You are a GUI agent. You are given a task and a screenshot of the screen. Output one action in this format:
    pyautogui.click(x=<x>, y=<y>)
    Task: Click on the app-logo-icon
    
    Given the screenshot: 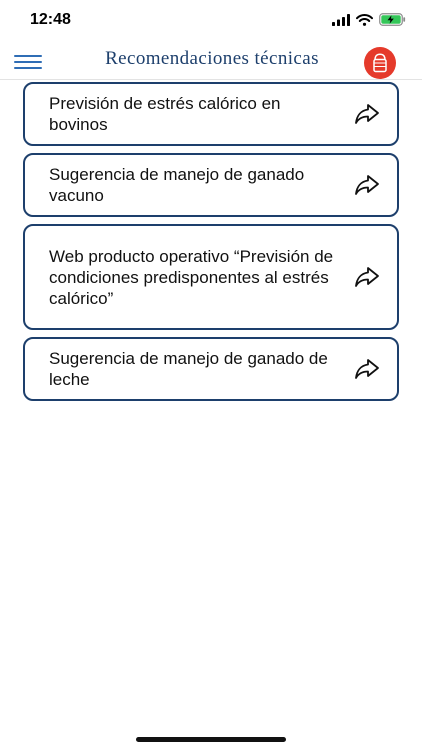 What is the action you would take?
    pyautogui.click(x=380, y=63)
    